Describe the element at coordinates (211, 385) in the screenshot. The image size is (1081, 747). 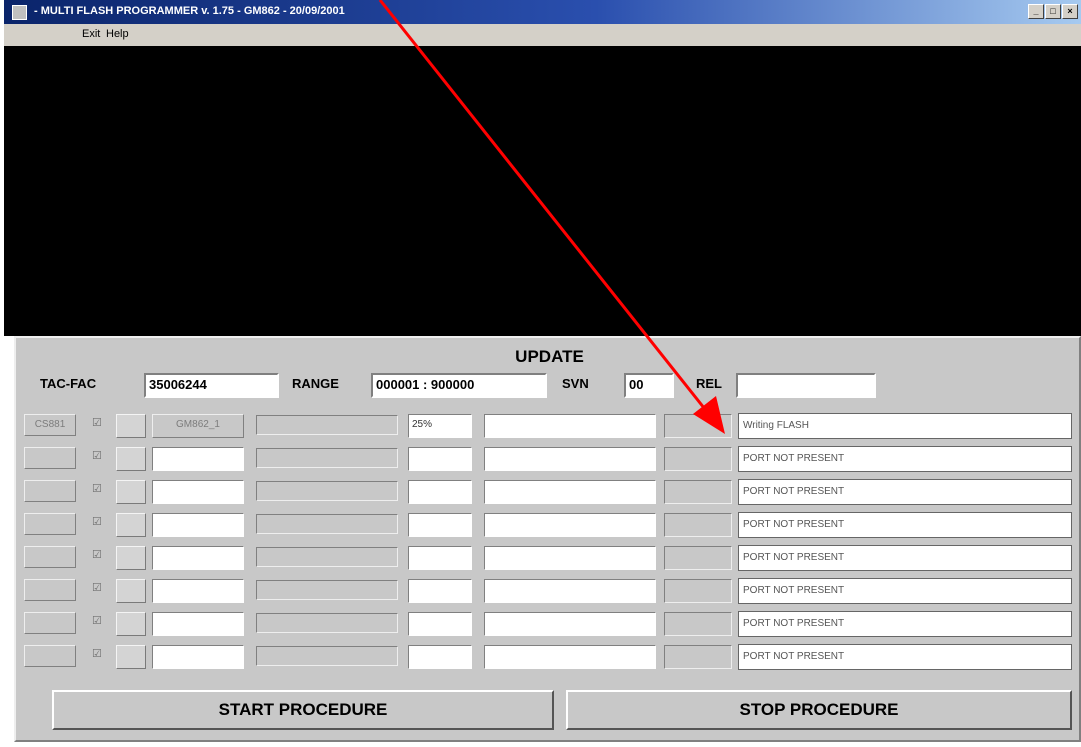
I see `tacfac-field: 35006244` at that location.